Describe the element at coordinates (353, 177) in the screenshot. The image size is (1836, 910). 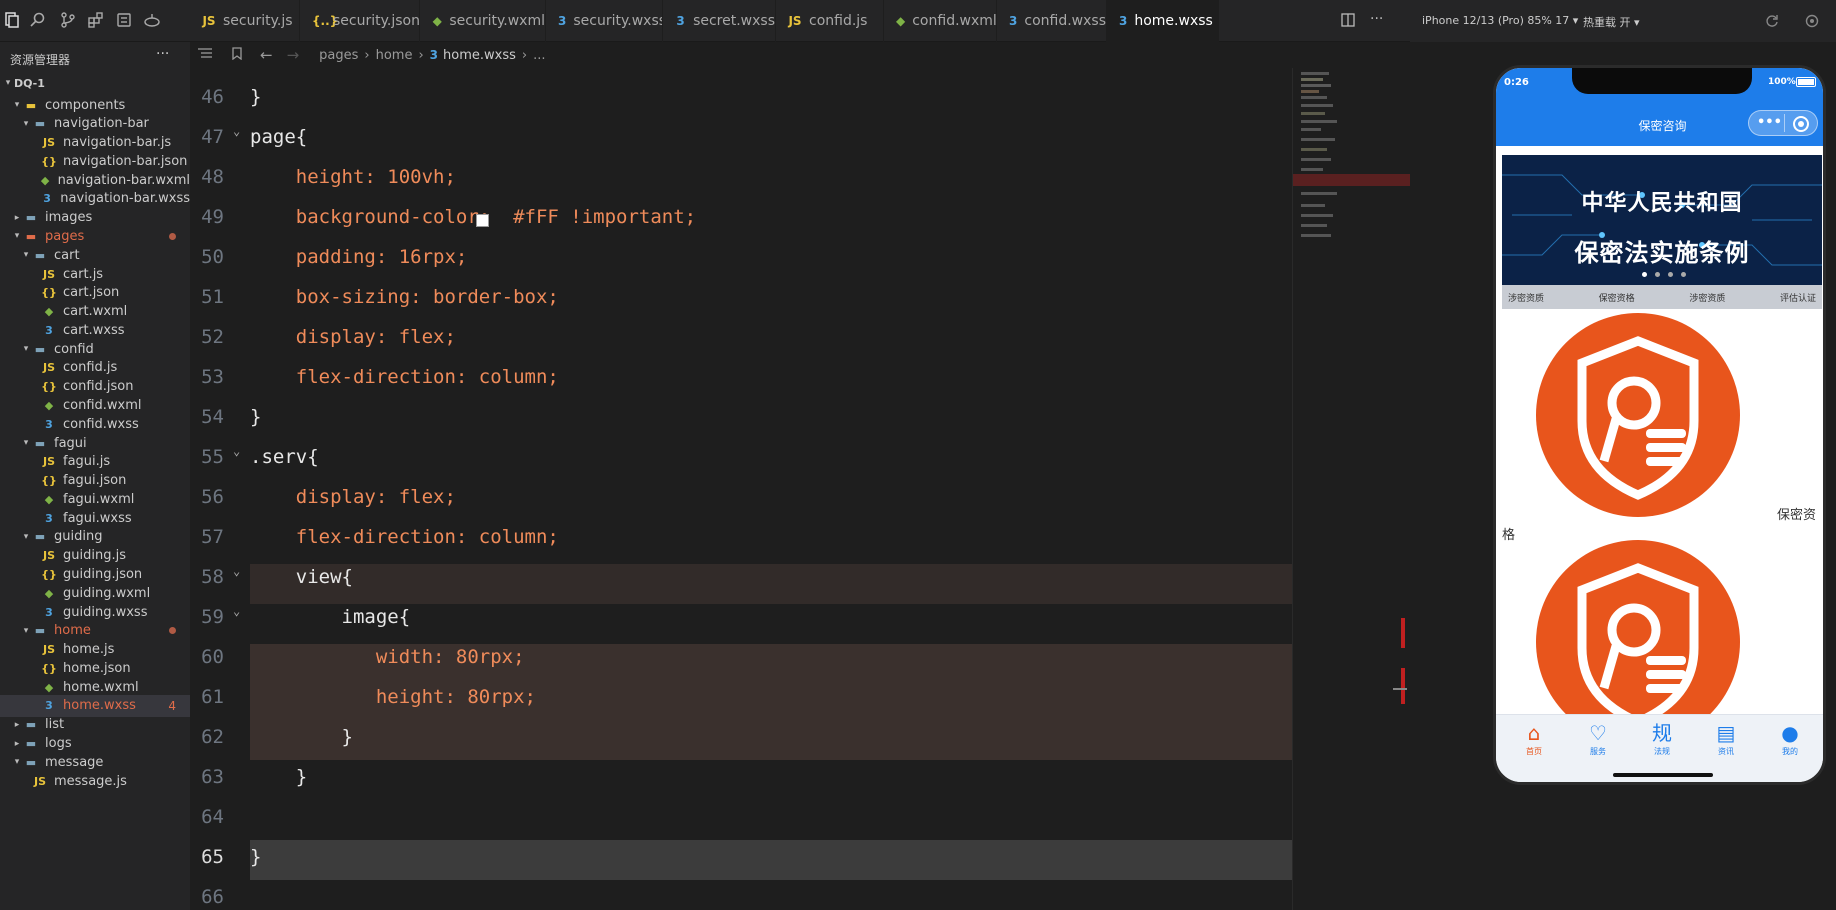
I see `code-line: height: 100vh;` at that location.